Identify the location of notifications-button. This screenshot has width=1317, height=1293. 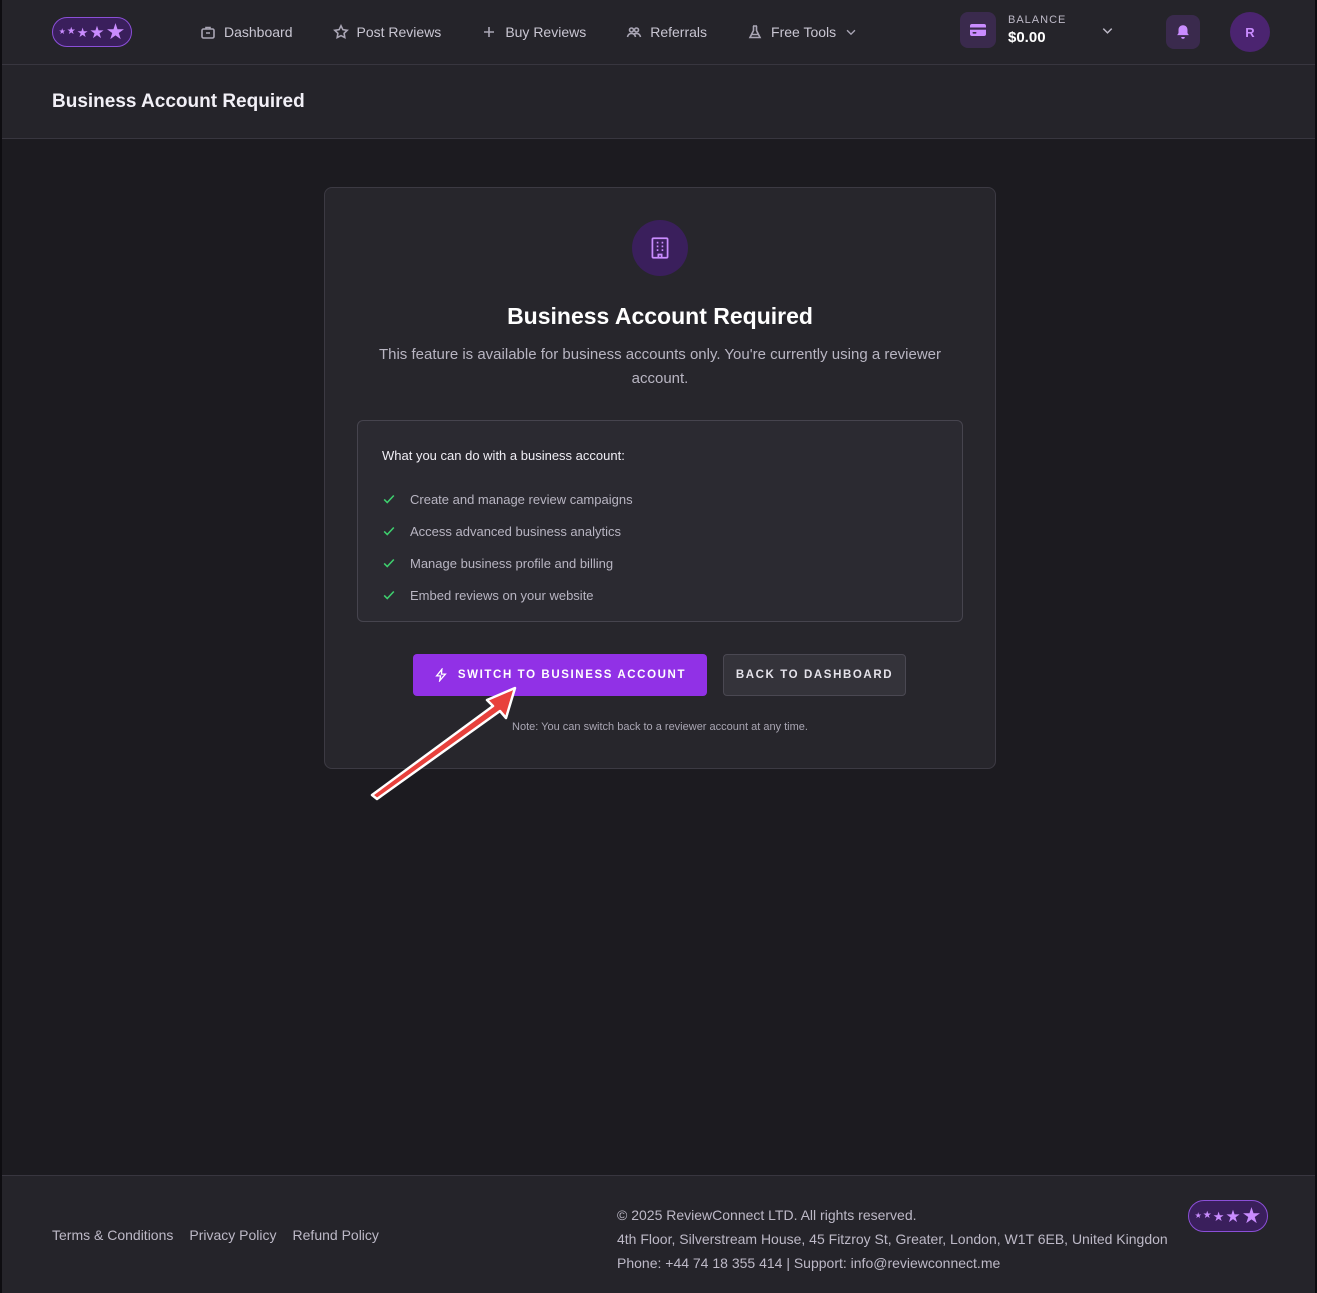
(1183, 32).